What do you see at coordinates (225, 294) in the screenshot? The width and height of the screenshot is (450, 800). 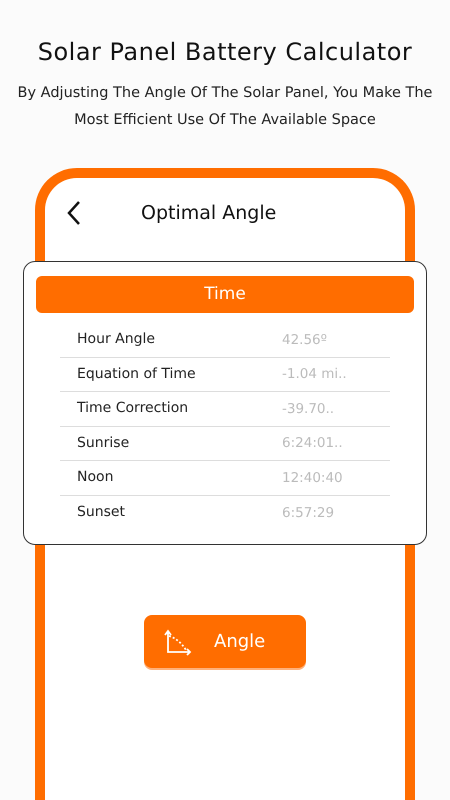 I see `section-header: Time` at bounding box center [225, 294].